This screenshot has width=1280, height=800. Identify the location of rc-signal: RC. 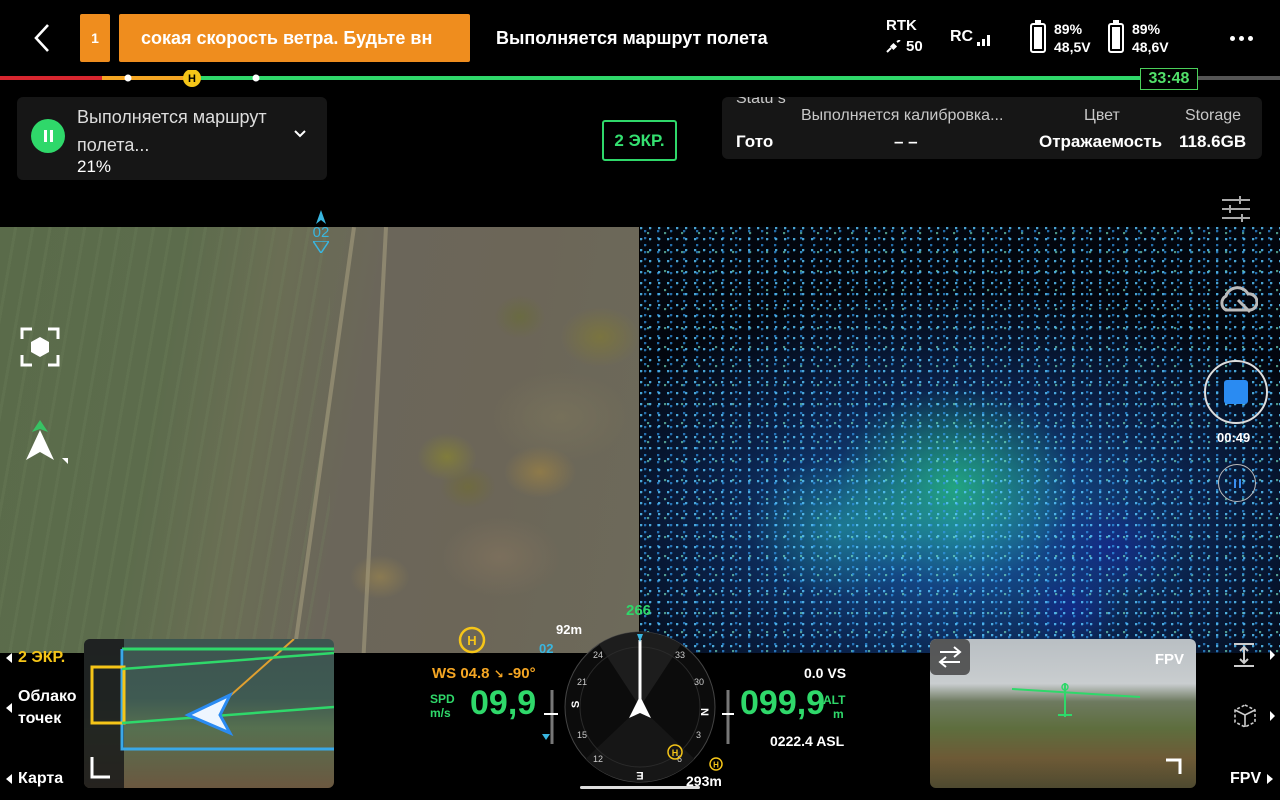
(971, 37).